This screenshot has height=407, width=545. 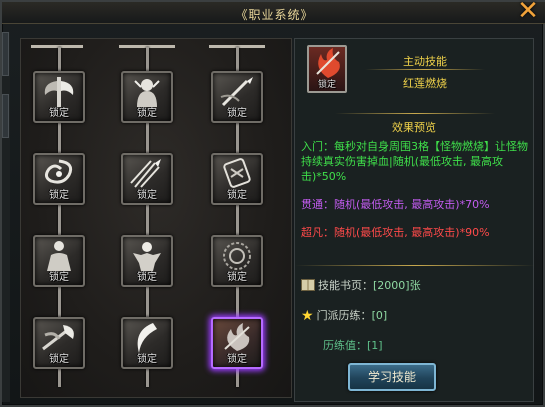 What do you see at coordinates (425, 61) in the screenshot?
I see `skill-category: 主动技能` at bounding box center [425, 61].